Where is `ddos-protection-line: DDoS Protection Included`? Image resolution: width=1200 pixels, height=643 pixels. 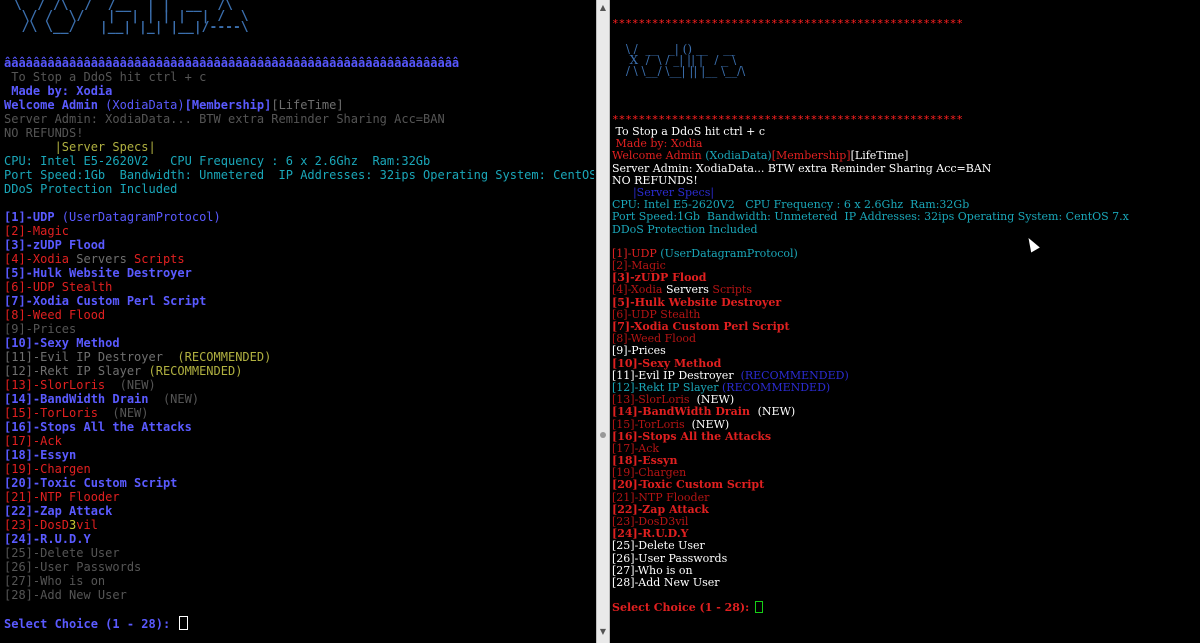
ddos-protection-line: DDoS Protection Included is located at coordinates (91, 189).